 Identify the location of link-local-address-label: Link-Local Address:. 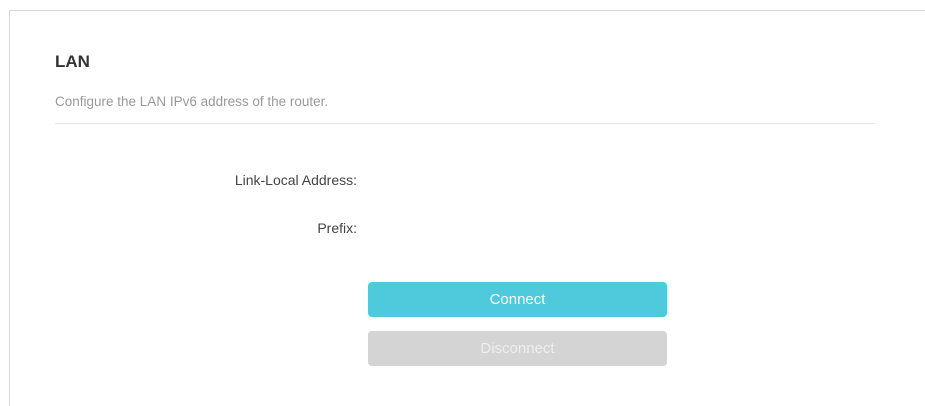
(295, 180).